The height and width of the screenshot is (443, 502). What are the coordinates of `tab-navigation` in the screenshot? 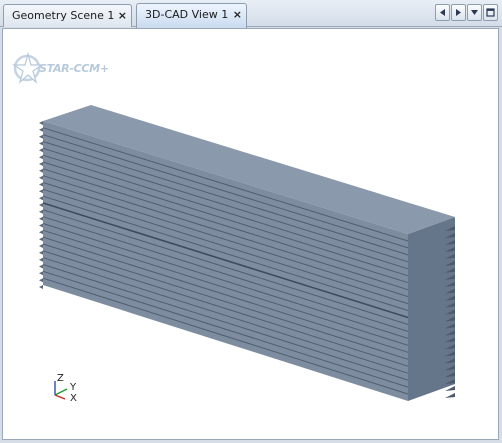 It's located at (466, 13).